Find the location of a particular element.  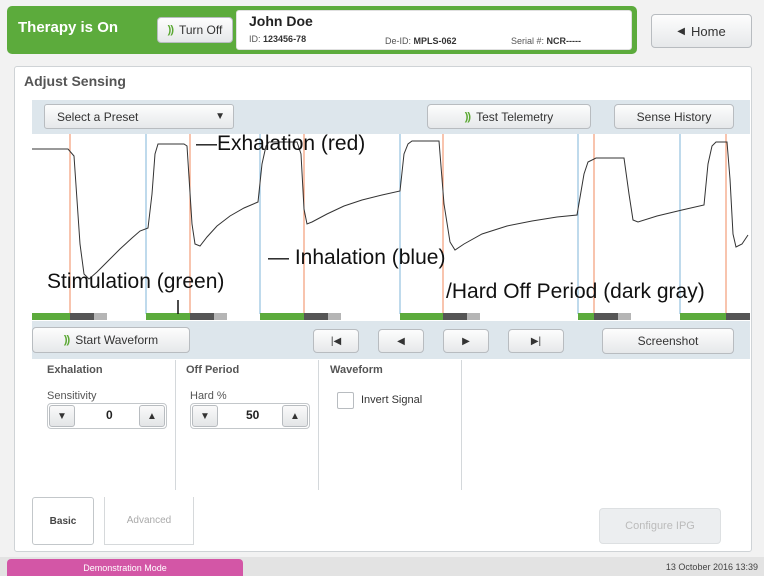

back-arrow-icon: ◀ is located at coordinates (681, 31).